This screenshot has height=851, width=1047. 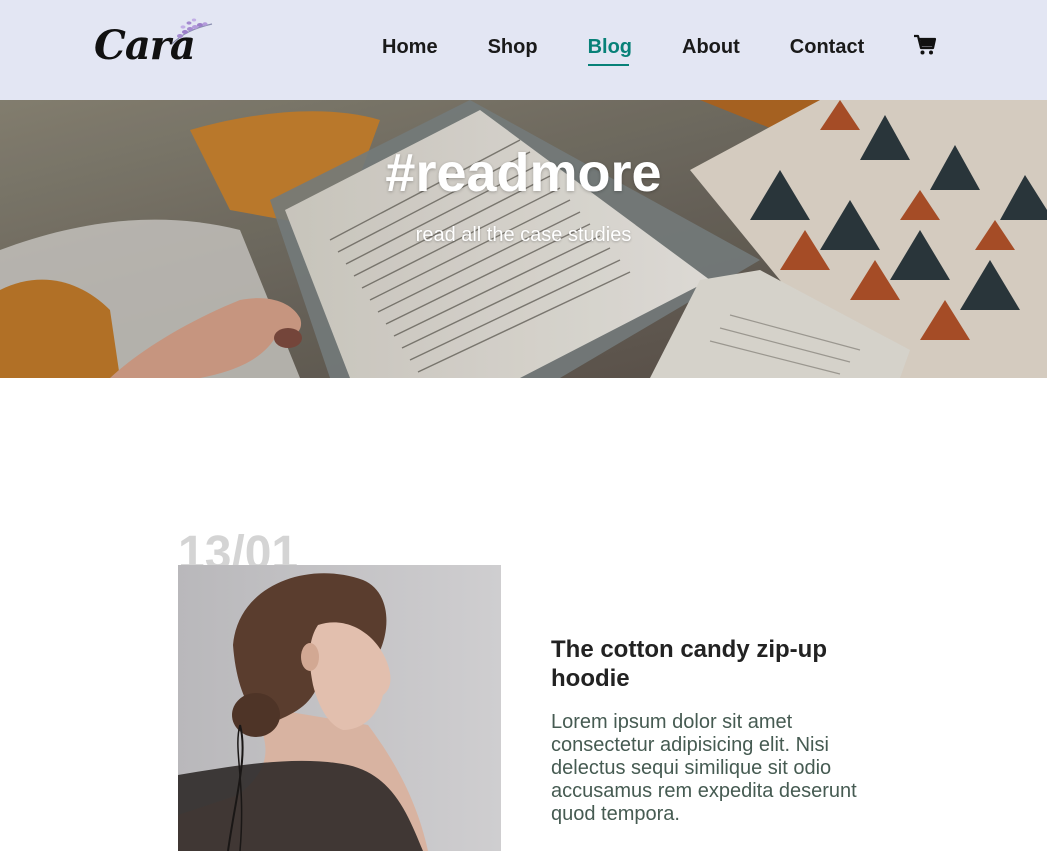 I want to click on blog-post-image, so click(x=339, y=708).